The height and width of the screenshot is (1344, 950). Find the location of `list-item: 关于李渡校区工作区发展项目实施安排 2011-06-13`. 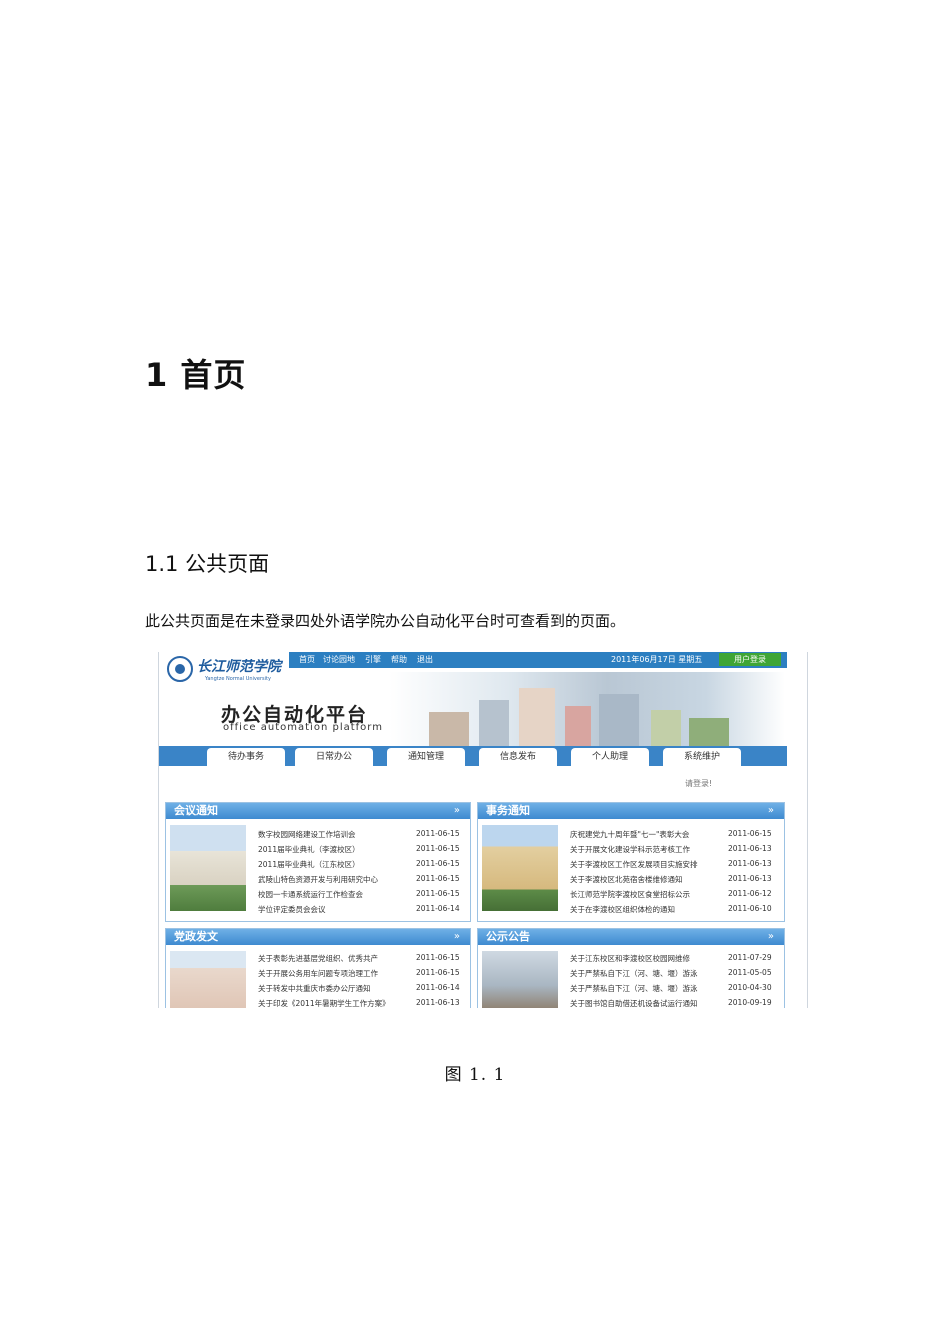

list-item: 关于李渡校区工作区发展项目实施安排 2011-06-13 is located at coordinates (676, 866).